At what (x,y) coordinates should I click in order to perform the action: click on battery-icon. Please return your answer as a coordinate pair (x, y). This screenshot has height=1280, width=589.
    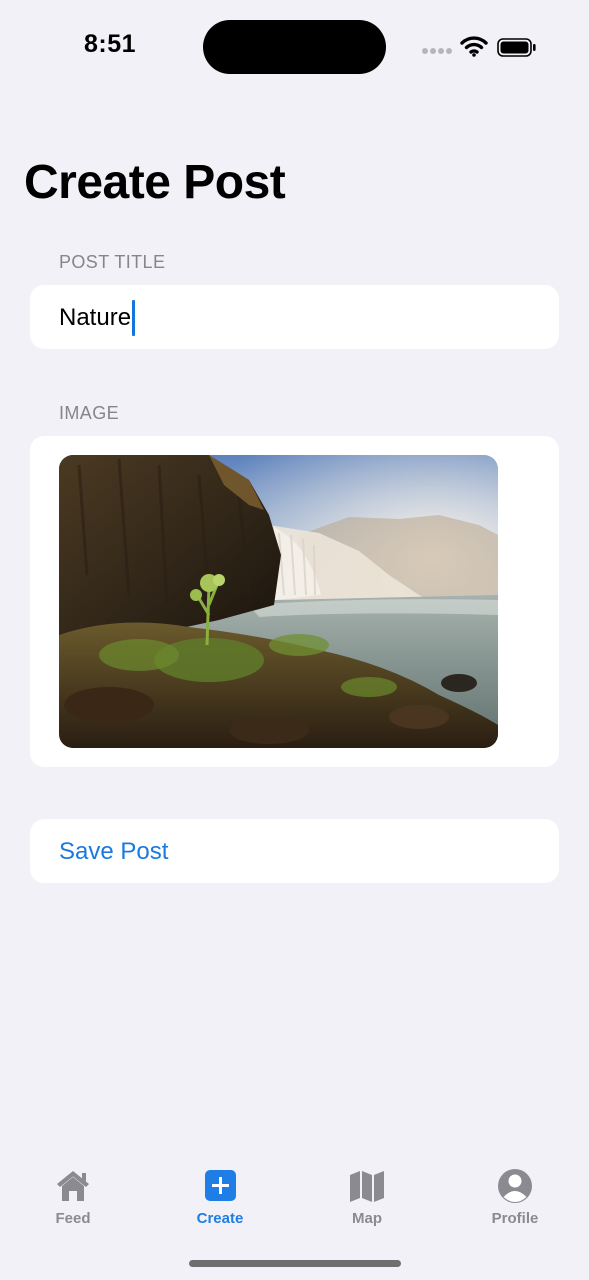
    Looking at the image, I should click on (516, 47).